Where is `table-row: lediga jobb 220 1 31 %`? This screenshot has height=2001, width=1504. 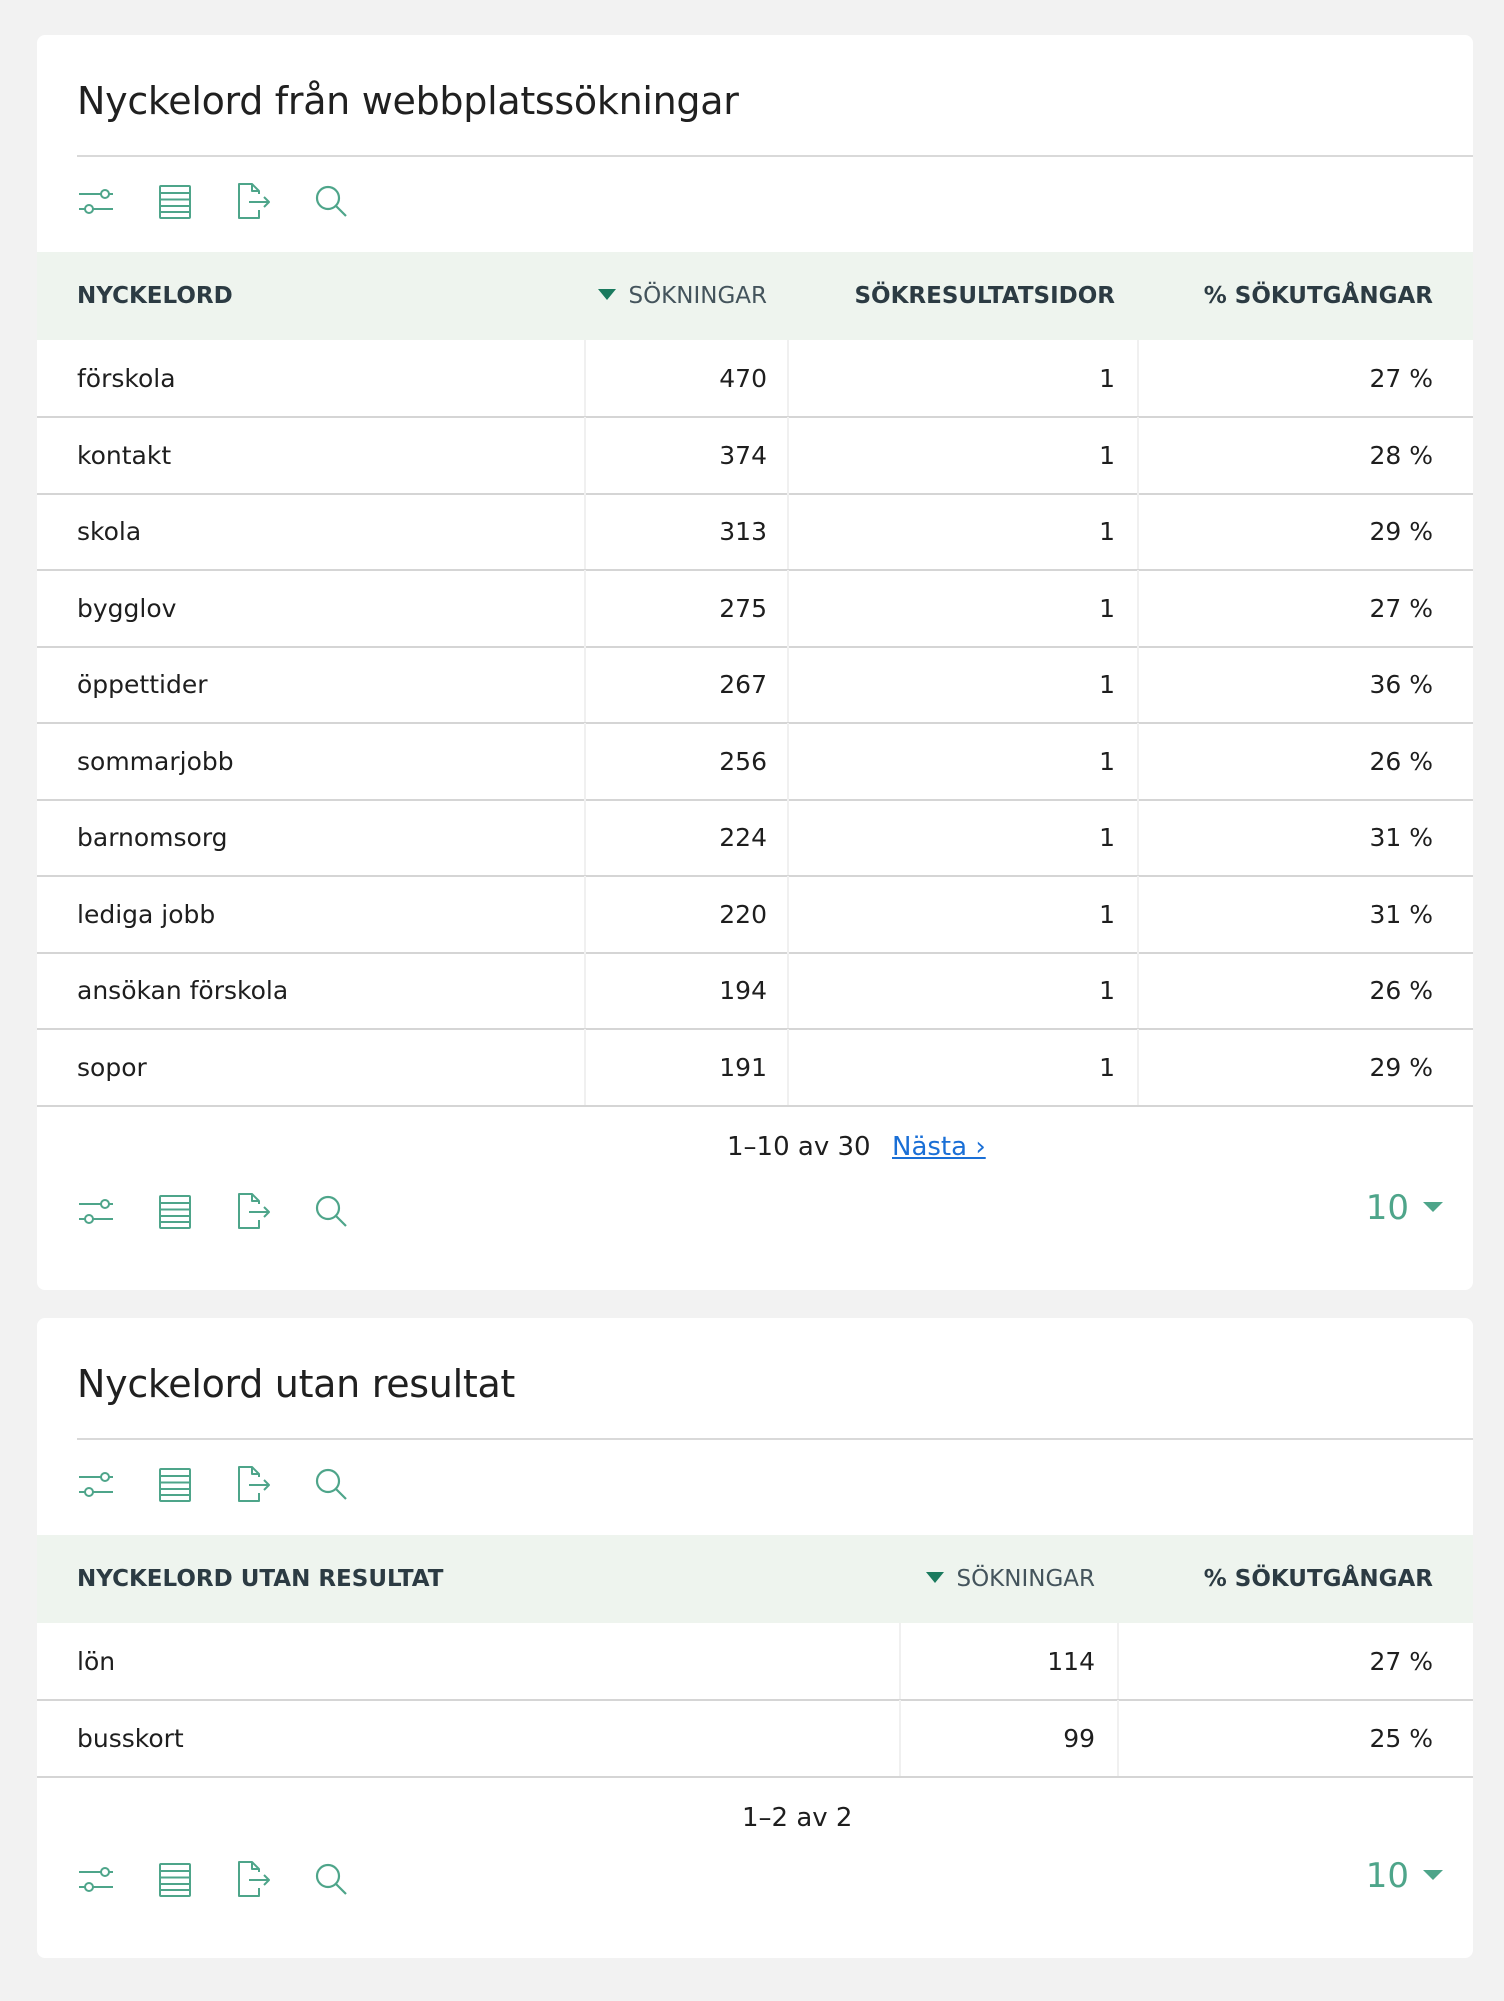
table-row: lediga jobb 220 1 31 % is located at coordinates (755, 914).